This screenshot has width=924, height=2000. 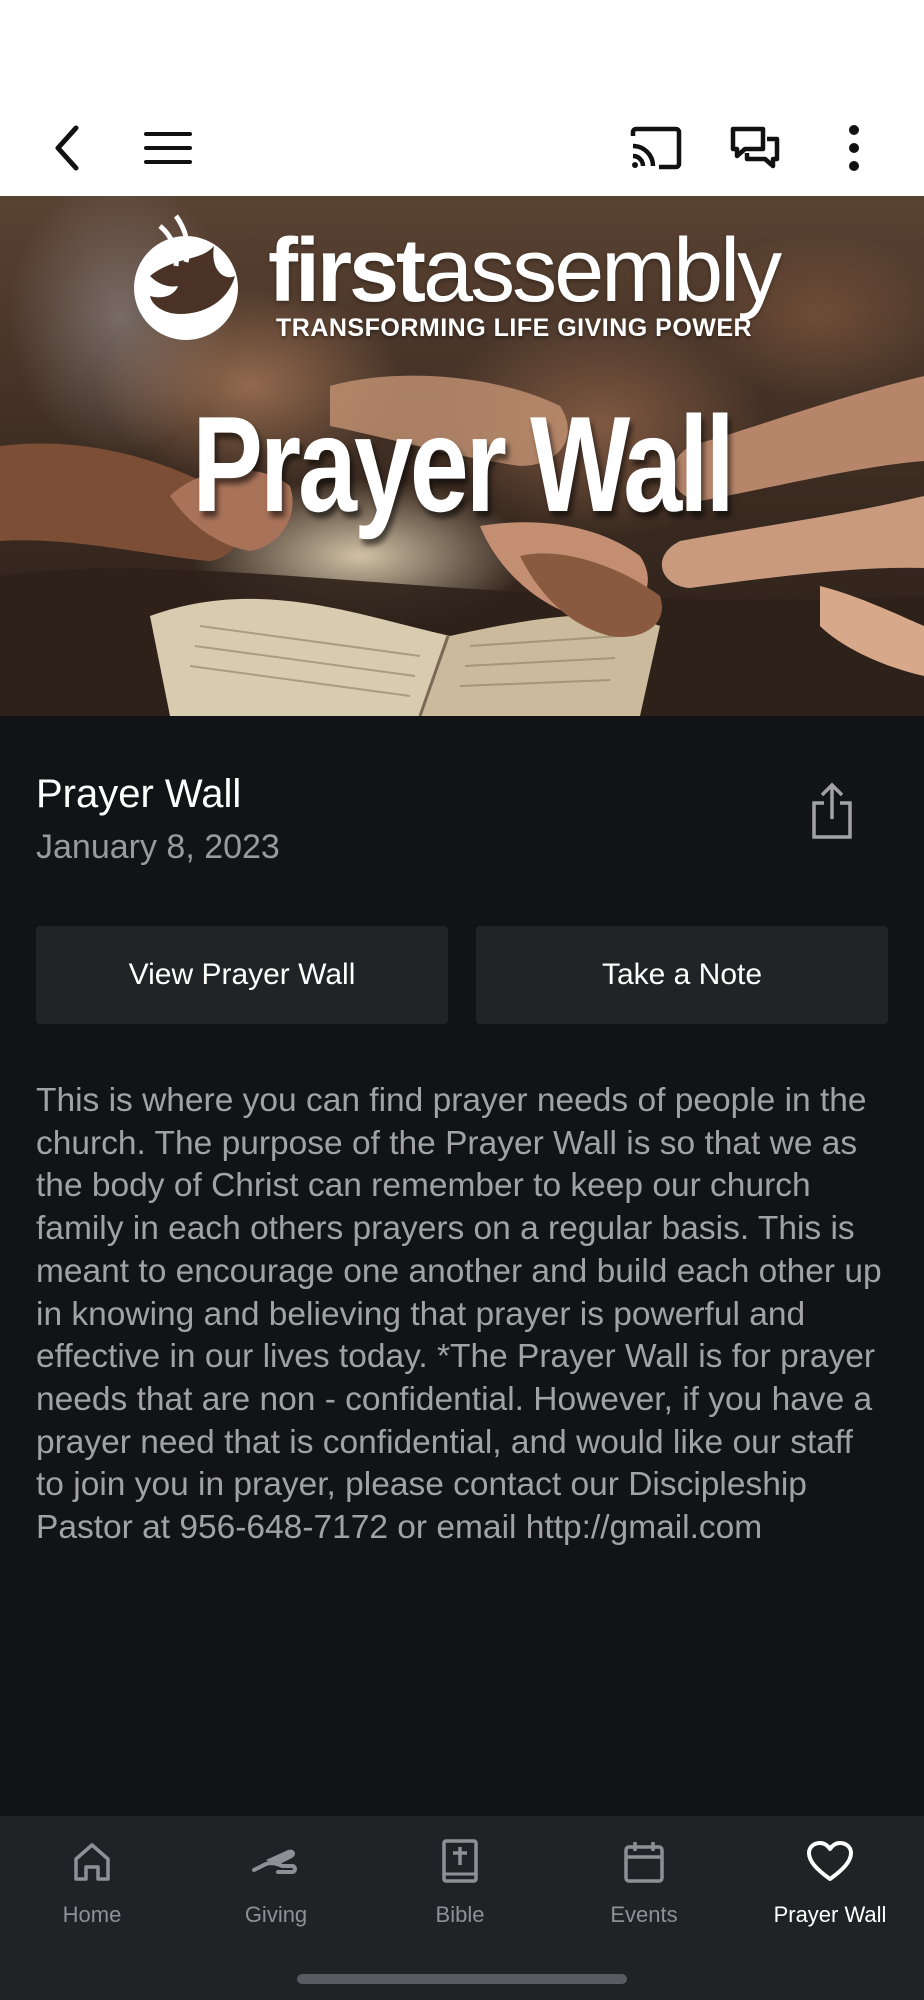 I want to click on home-indicator, so click(x=462, y=1979).